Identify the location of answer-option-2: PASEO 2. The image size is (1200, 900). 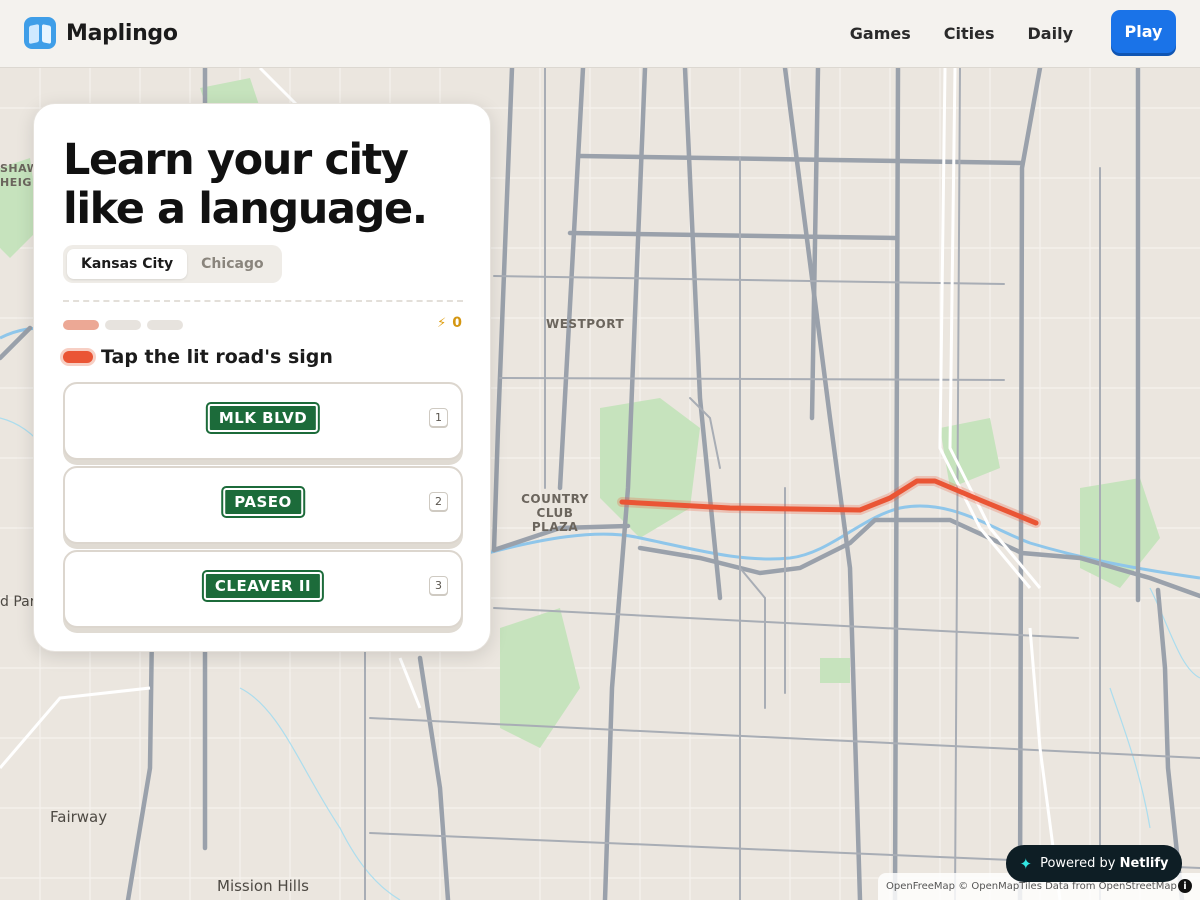
(263, 505).